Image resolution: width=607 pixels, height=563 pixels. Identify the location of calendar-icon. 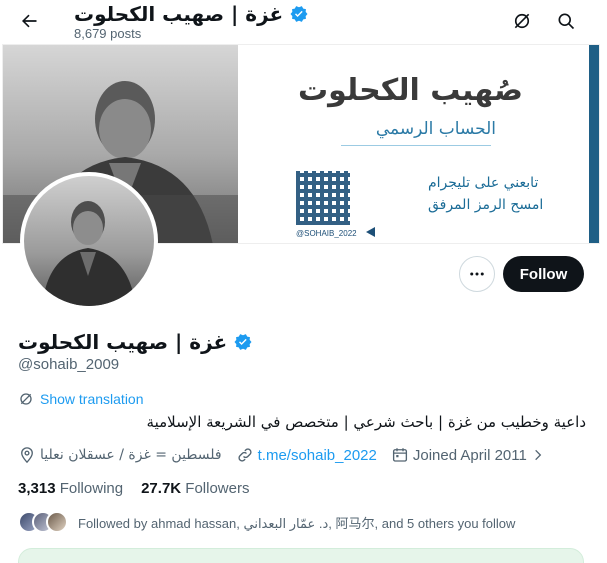
(399, 455).